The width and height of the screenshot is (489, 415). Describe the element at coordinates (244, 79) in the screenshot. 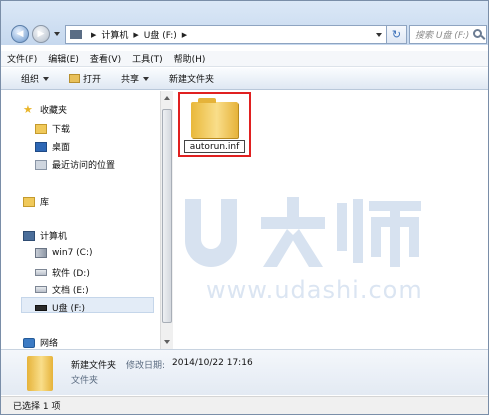

I see `command-bar: 组织 打开 共享 新建文件夹` at that location.